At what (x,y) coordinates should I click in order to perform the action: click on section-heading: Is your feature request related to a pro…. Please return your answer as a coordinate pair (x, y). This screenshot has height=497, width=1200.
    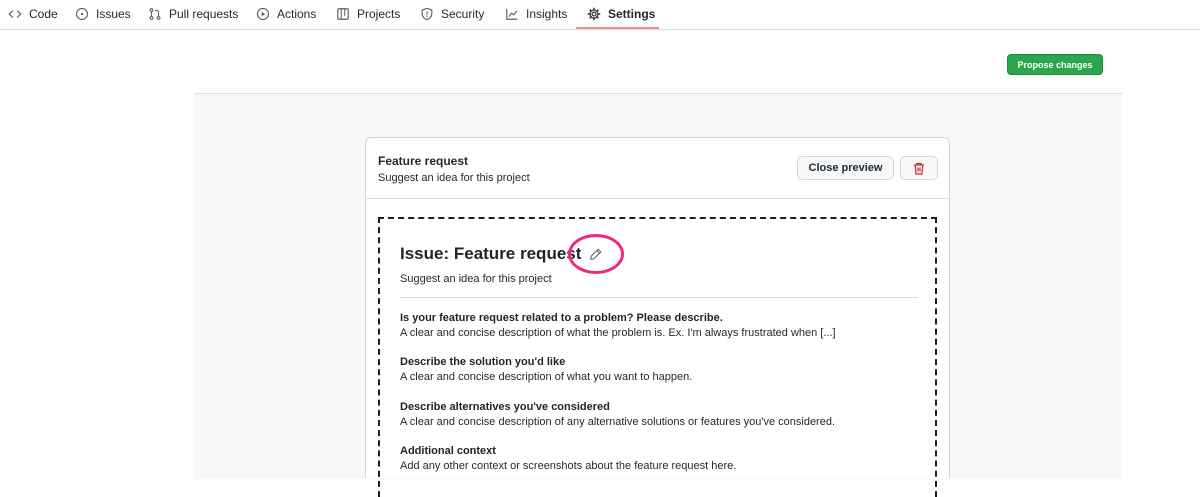
    Looking at the image, I should click on (561, 318).